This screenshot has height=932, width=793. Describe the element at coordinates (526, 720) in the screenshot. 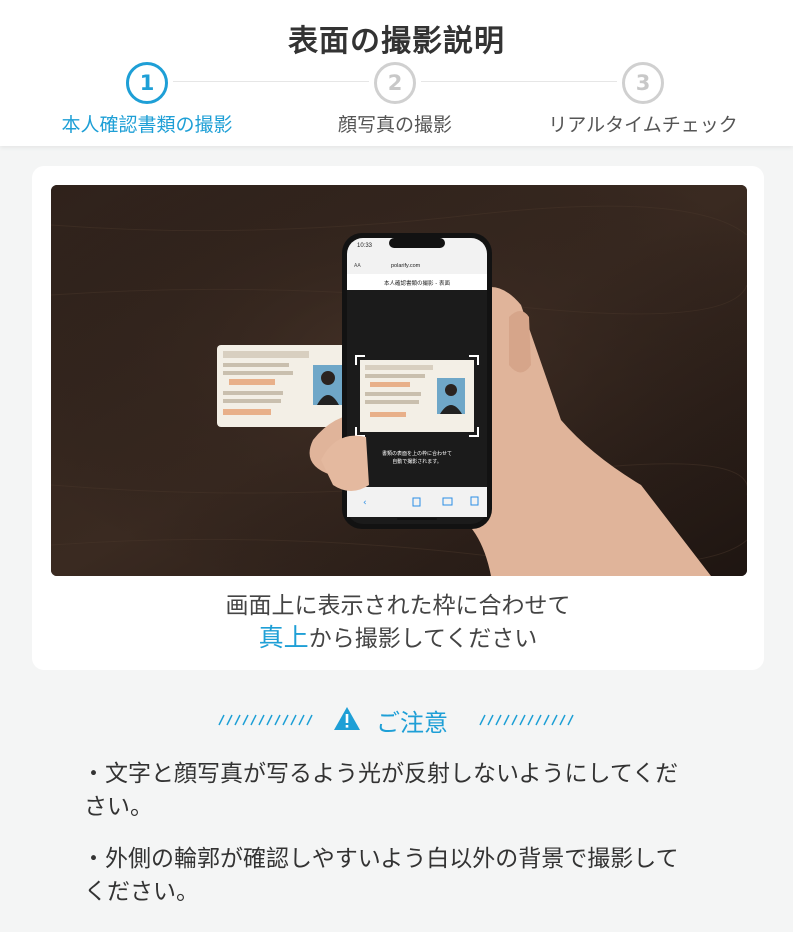

I see `hatch-decoration-right` at that location.